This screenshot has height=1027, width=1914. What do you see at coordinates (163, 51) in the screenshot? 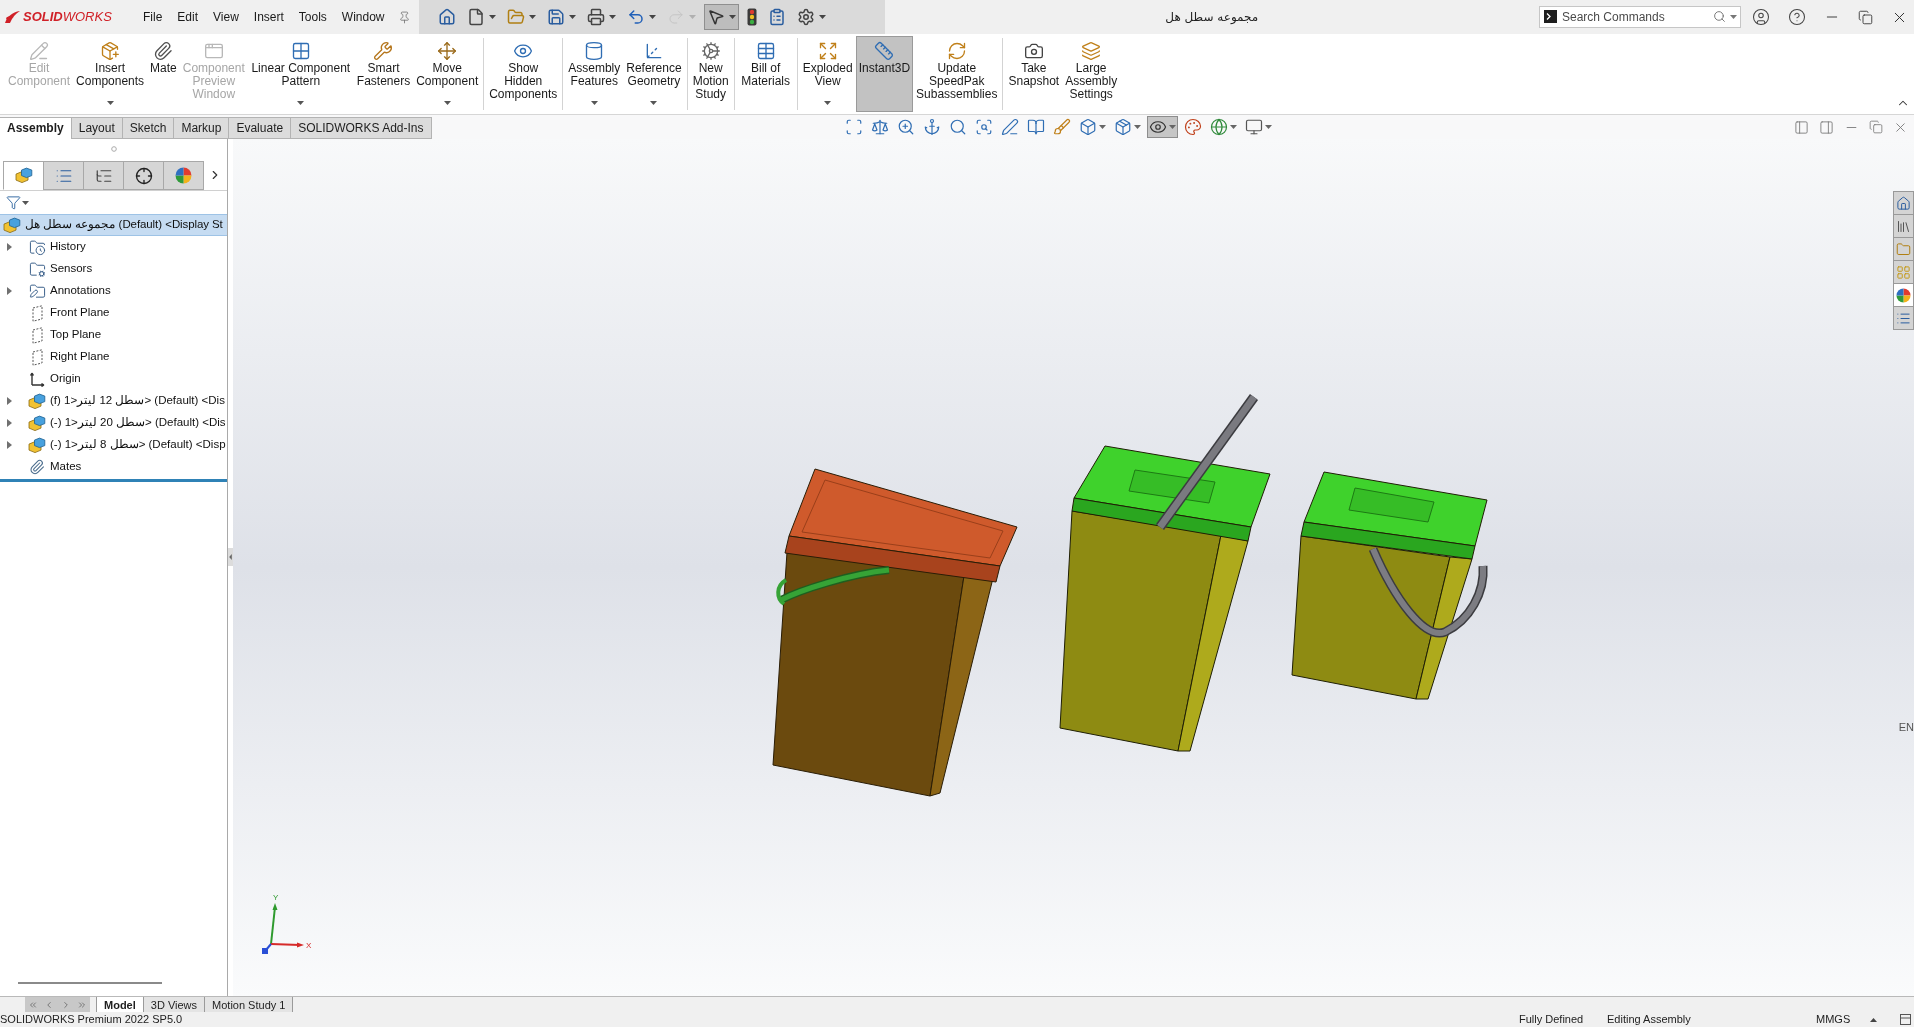
I see `paperclip-icon` at bounding box center [163, 51].